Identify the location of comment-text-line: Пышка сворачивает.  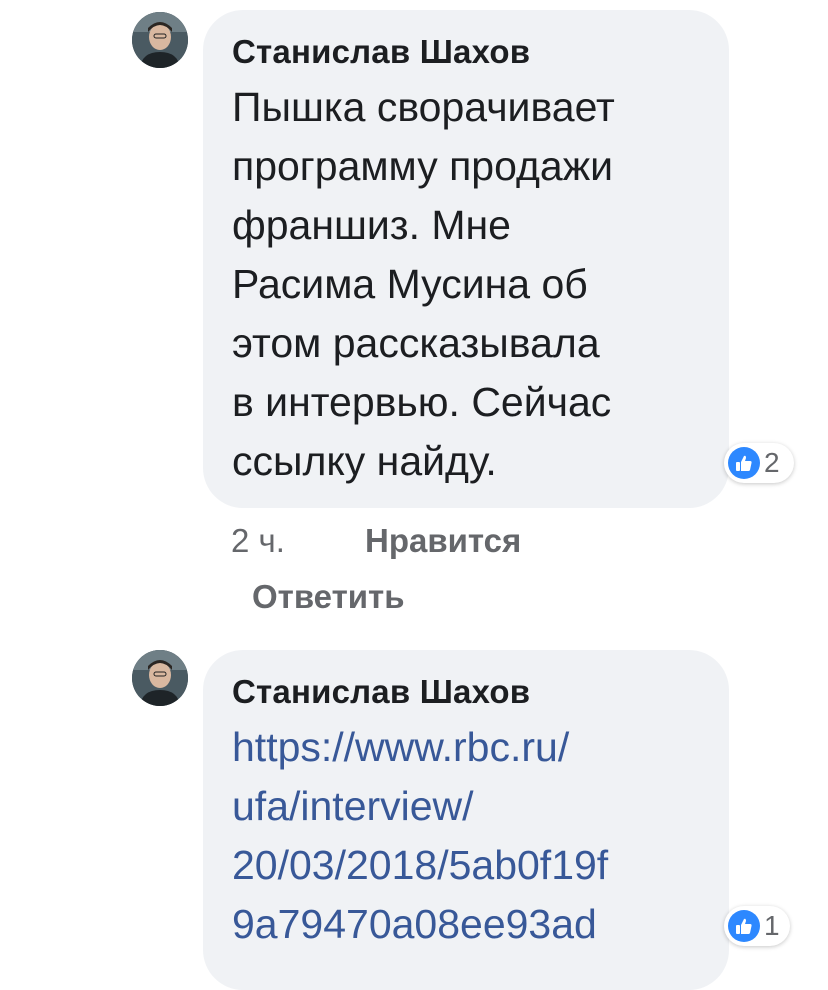
(423, 107).